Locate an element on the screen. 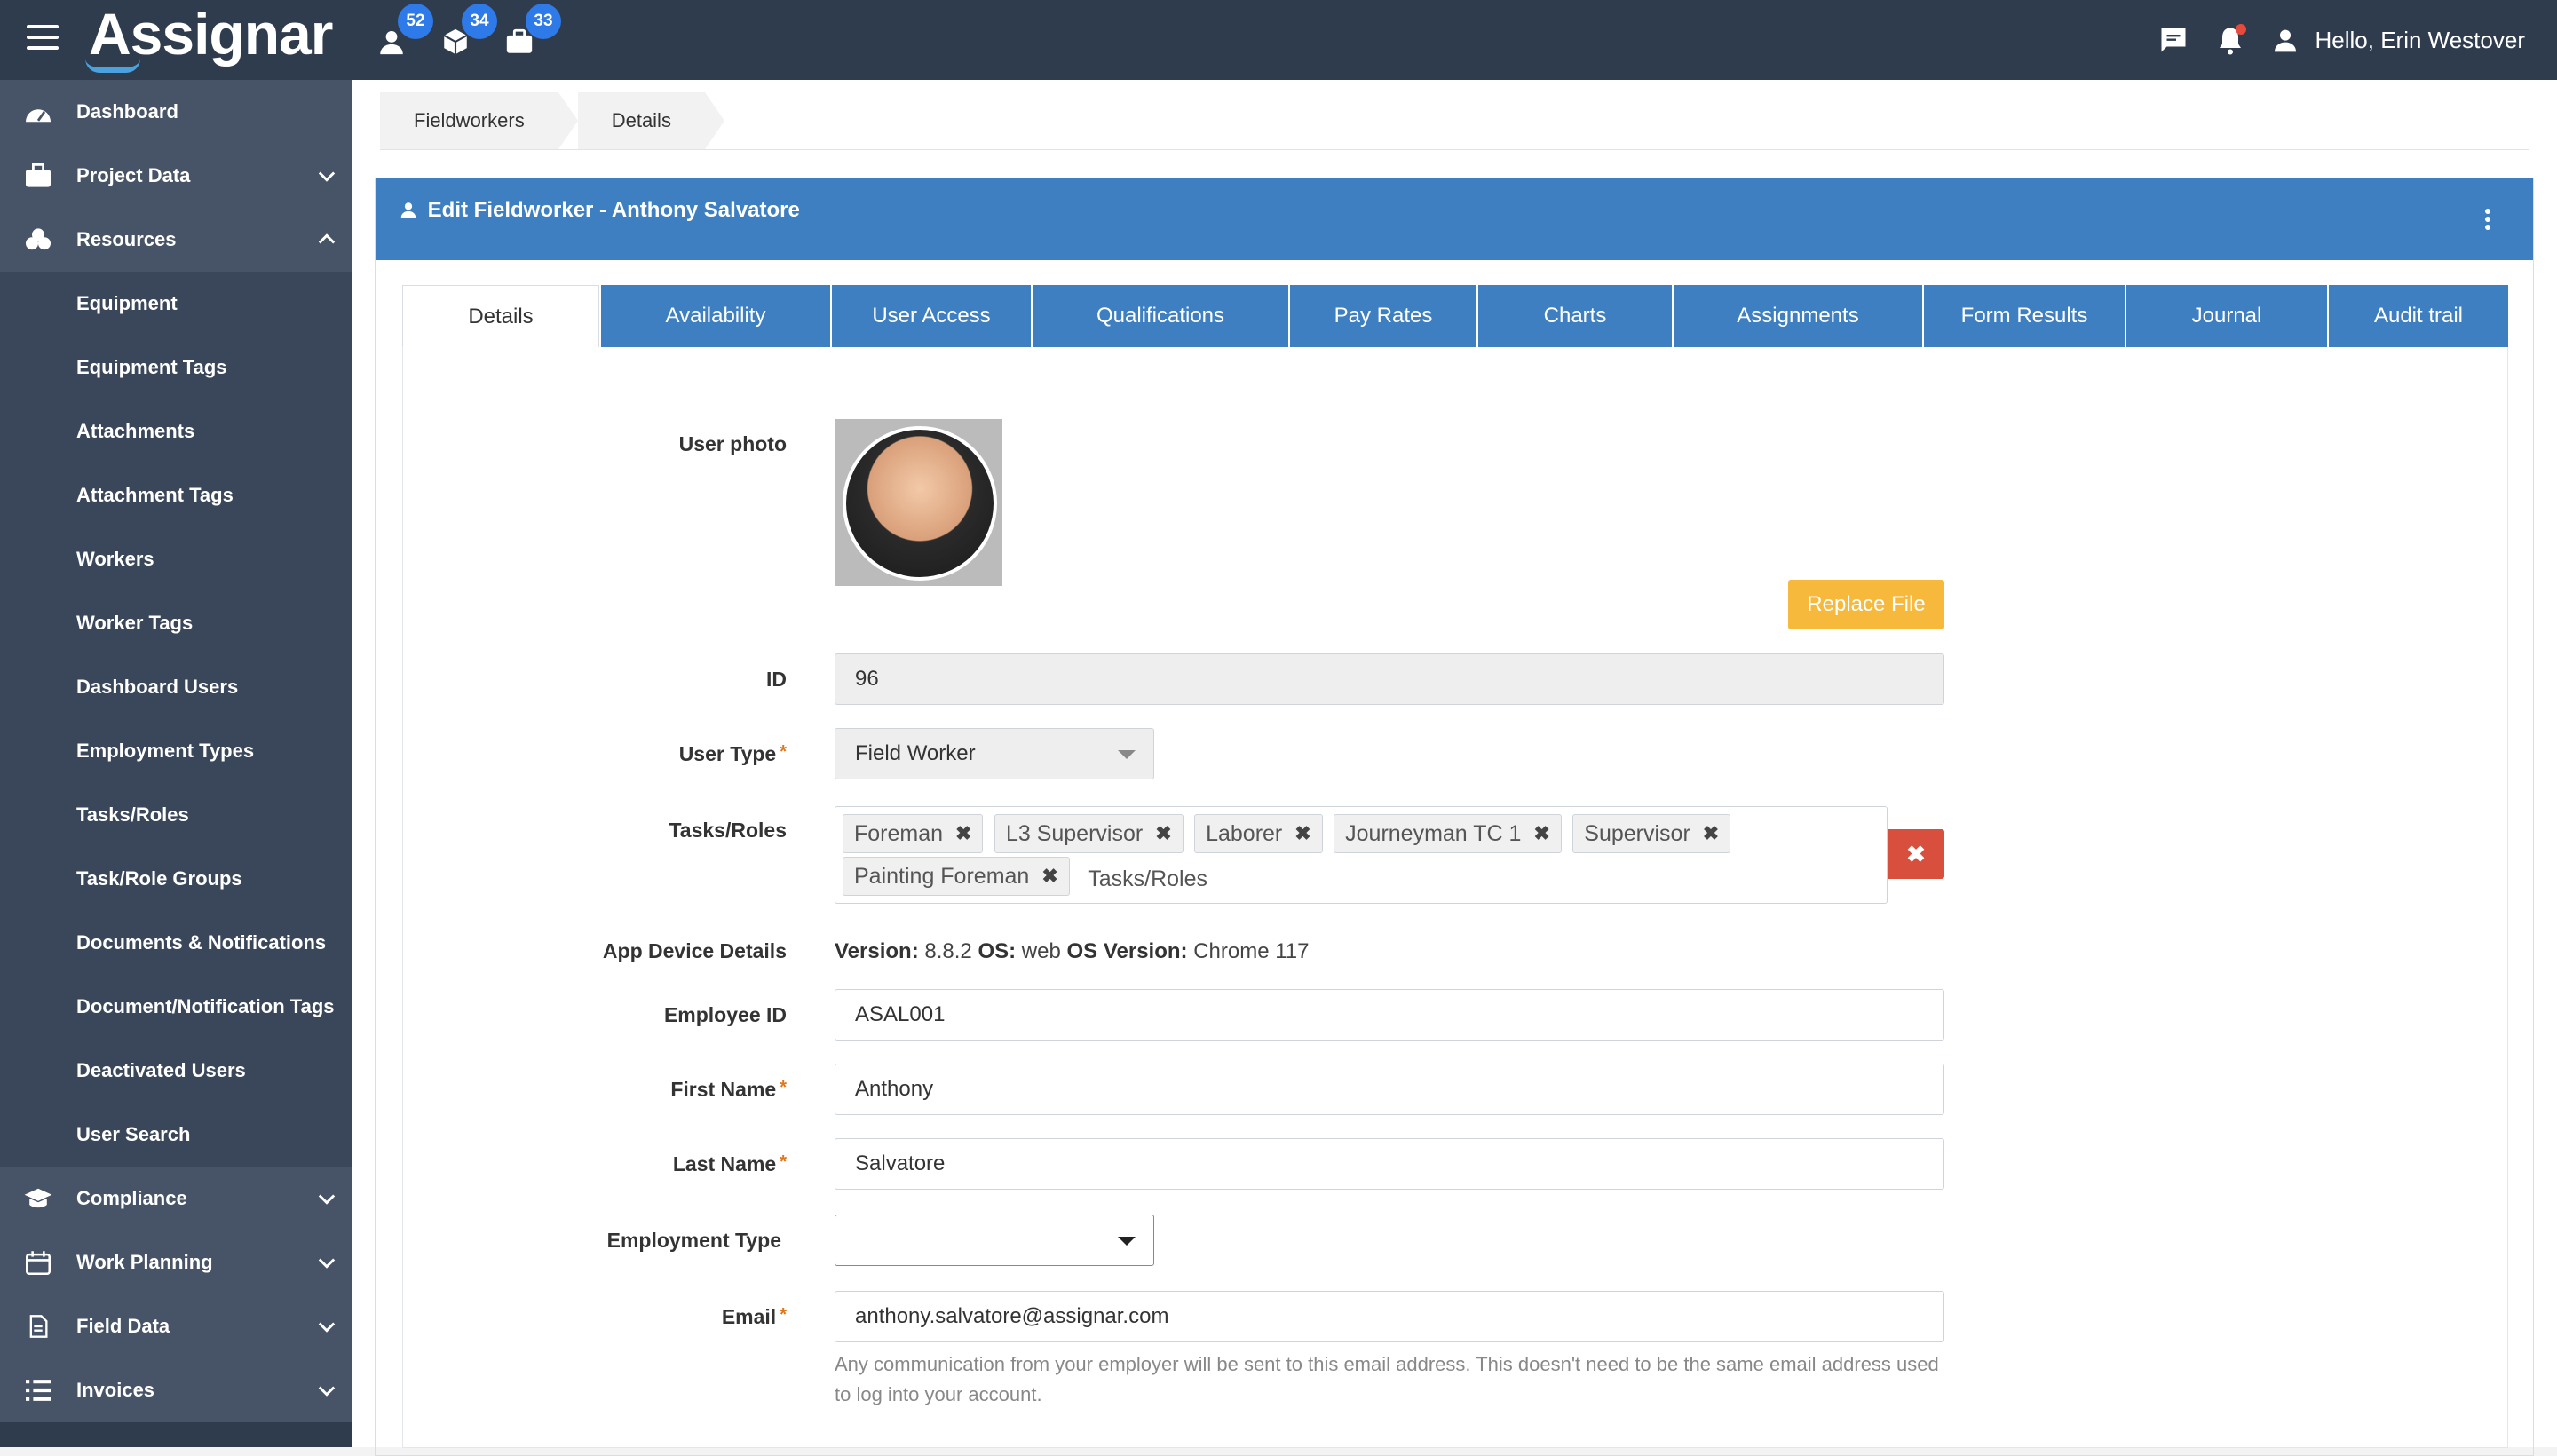 This screenshot has height=1456, width=2557. os-label: OS: is located at coordinates (997, 951).